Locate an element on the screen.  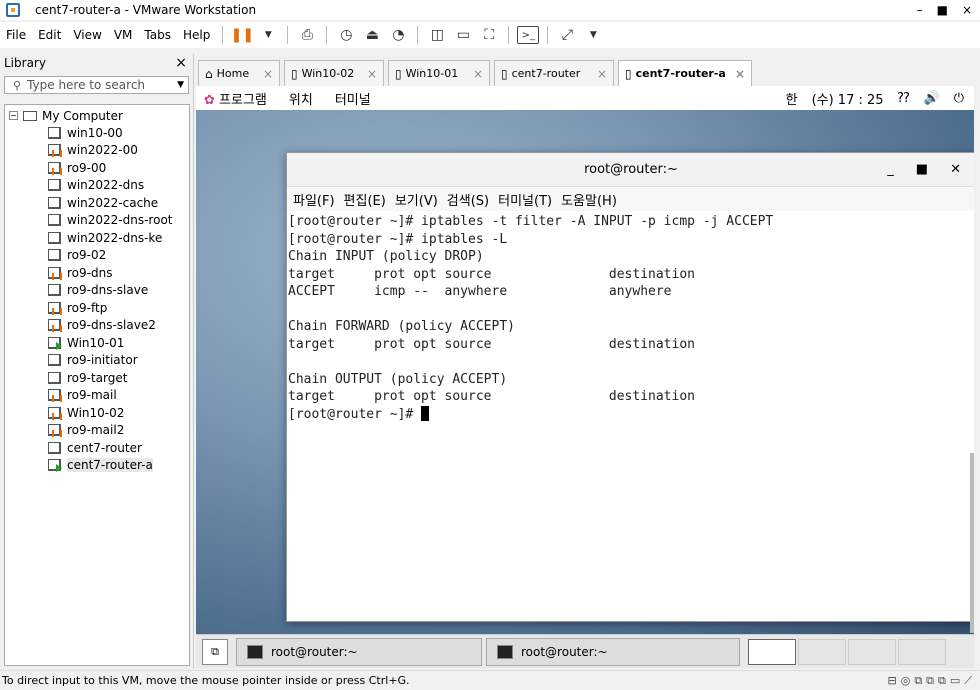
menu-help: Help is located at coordinates (196, 35).